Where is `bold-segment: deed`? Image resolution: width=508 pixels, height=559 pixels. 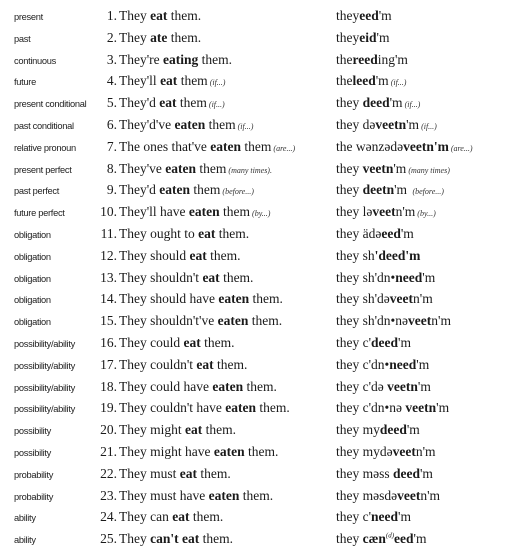 bold-segment: deed is located at coordinates (406, 473).